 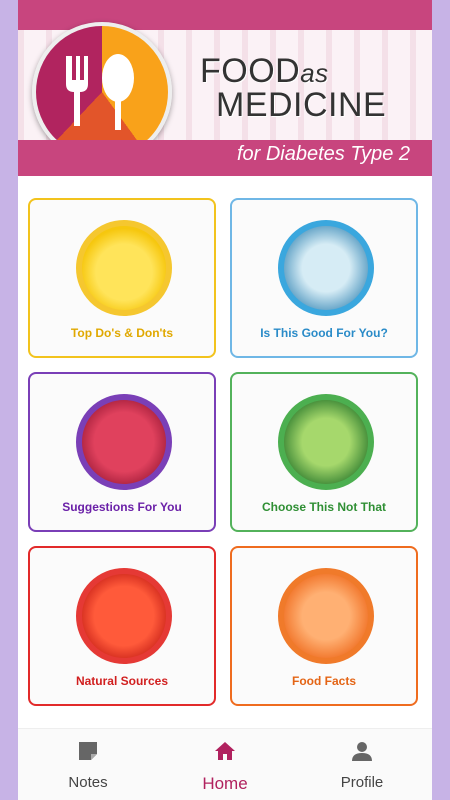 What do you see at coordinates (362, 751) in the screenshot?
I see `person-icon` at bounding box center [362, 751].